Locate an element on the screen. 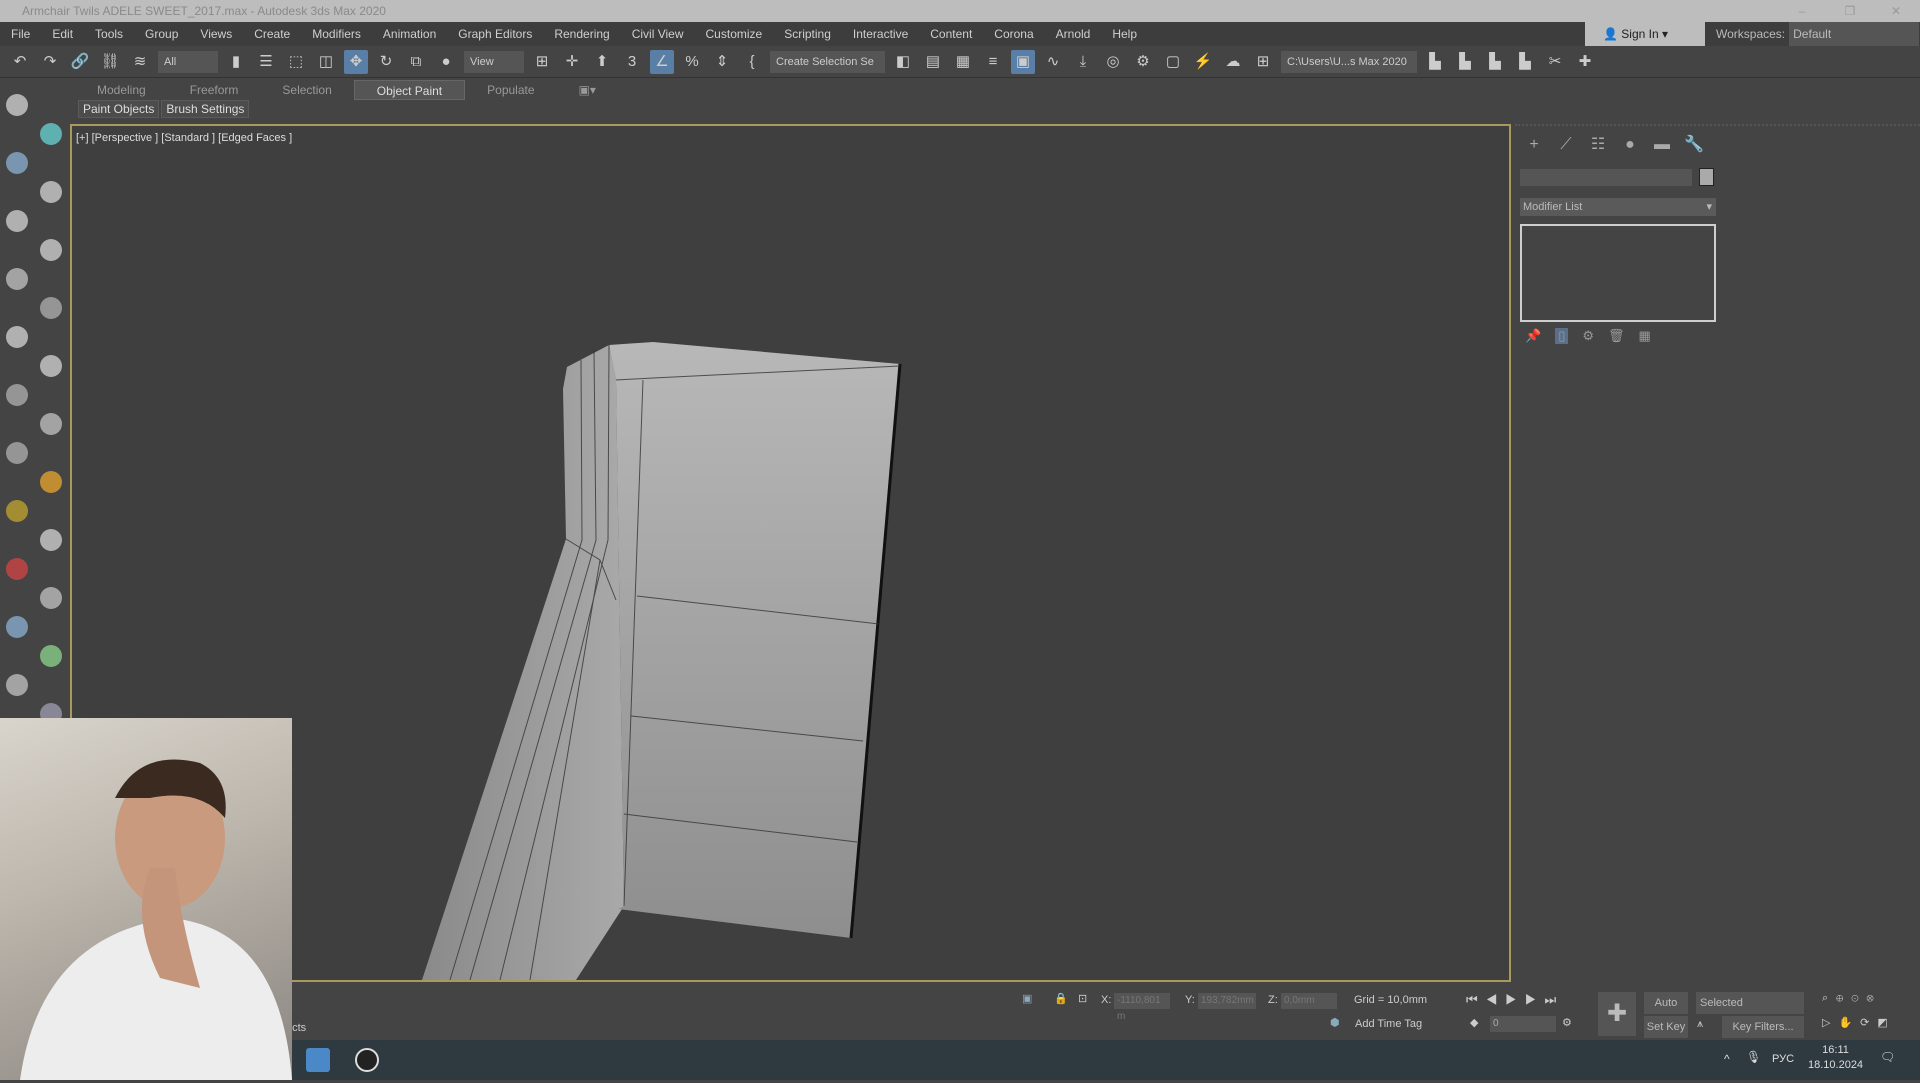  modifier-list-dropdown: Modifier List ▾ is located at coordinates (1618, 207).